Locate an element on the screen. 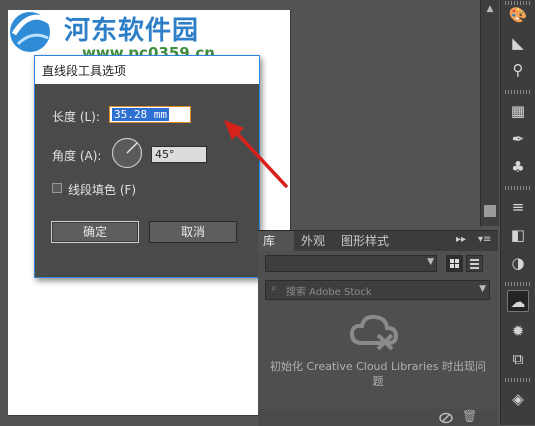 Image resolution: width=535 pixels, height=426 pixels. tab-libraries: 库 is located at coordinates (276, 241).